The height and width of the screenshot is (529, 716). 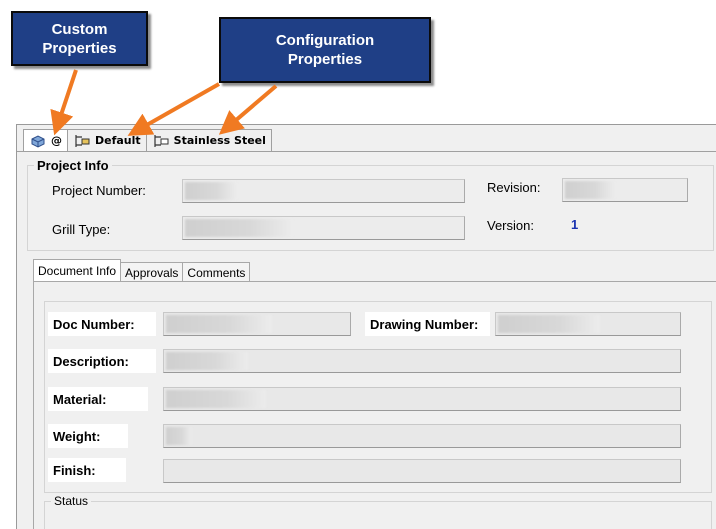 I want to click on doc-number-label: Doc Number:, so click(x=102, y=324).